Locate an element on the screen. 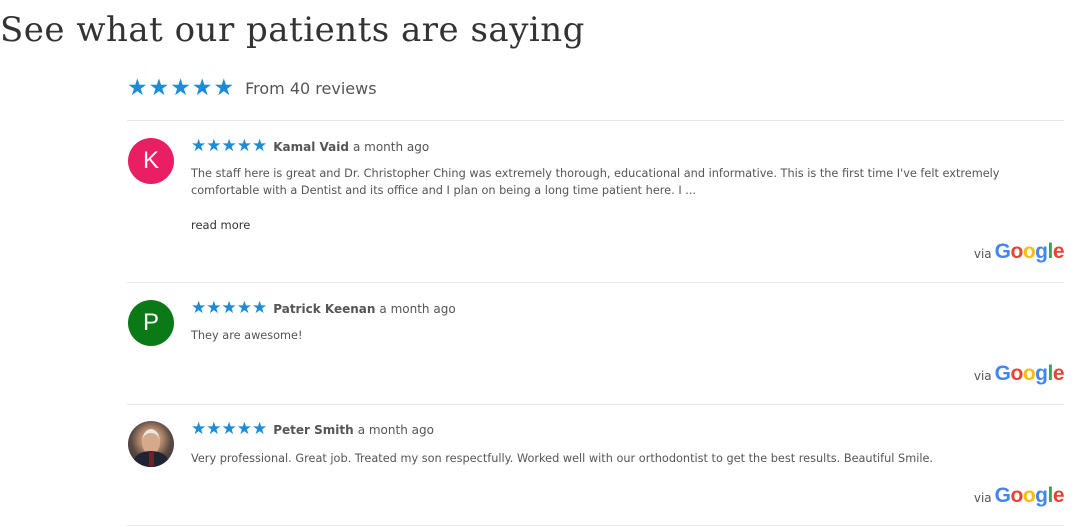 The image size is (1086, 527). review-header: ★ ★ ★ ★ ★ Kamal Vaid a month ago is located at coordinates (310, 146).